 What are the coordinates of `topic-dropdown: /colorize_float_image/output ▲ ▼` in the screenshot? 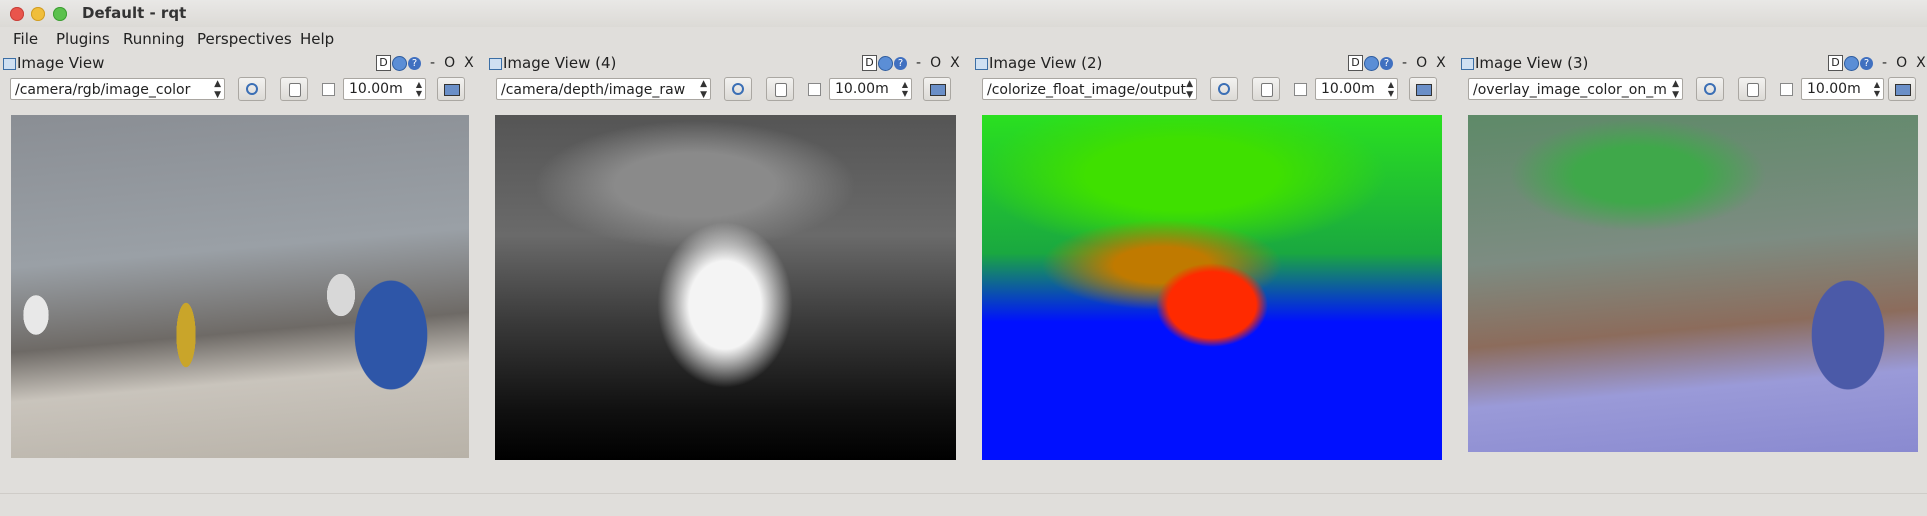 It's located at (1089, 89).